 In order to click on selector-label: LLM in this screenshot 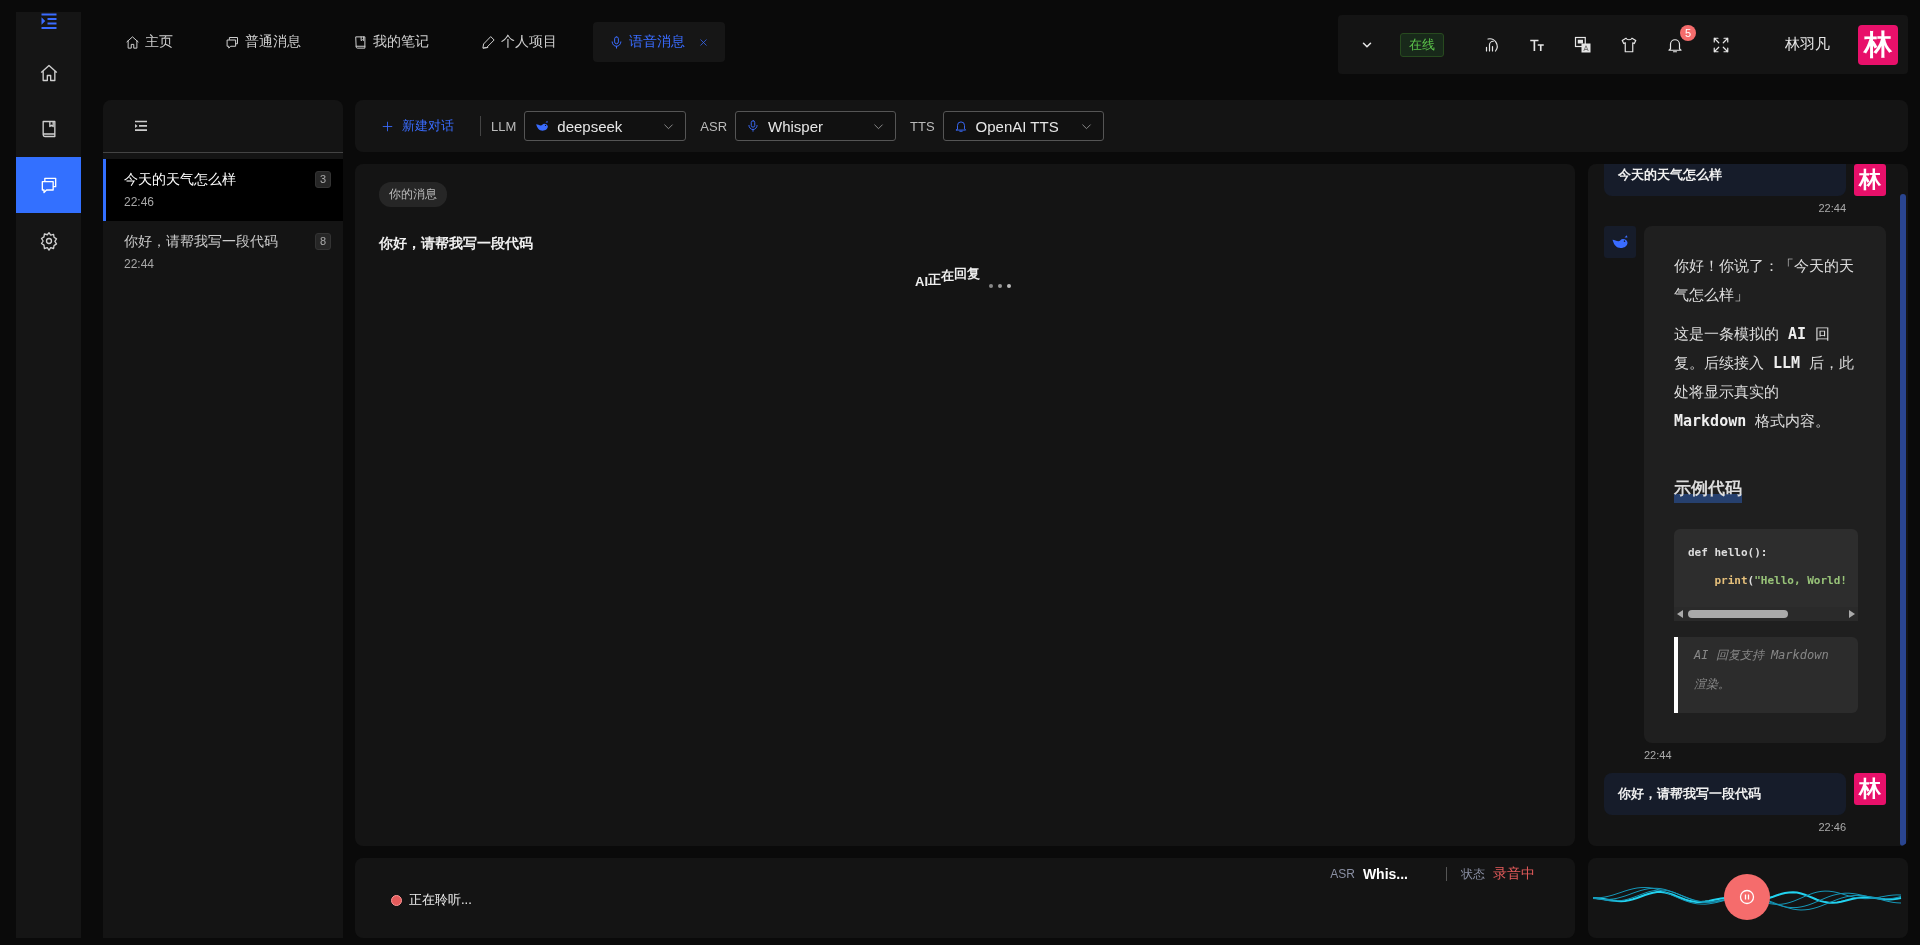, I will do `click(504, 126)`.